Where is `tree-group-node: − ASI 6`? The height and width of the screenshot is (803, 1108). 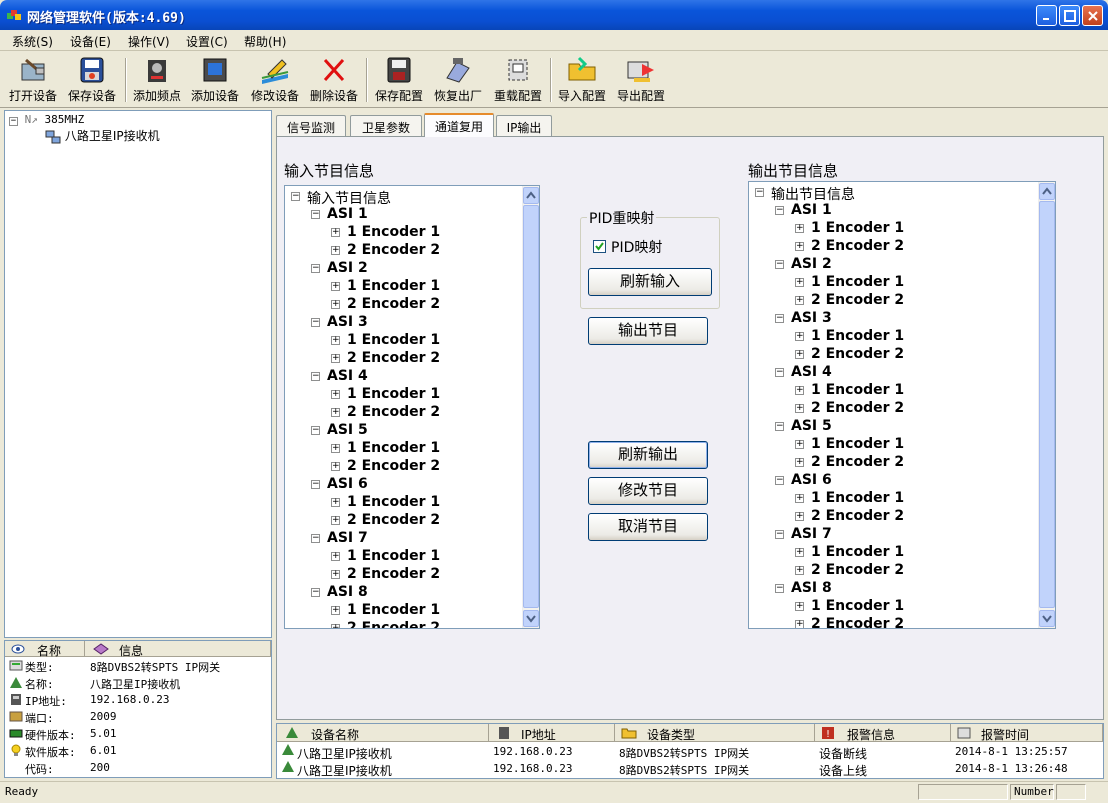 tree-group-node: − ASI 6 is located at coordinates (339, 484).